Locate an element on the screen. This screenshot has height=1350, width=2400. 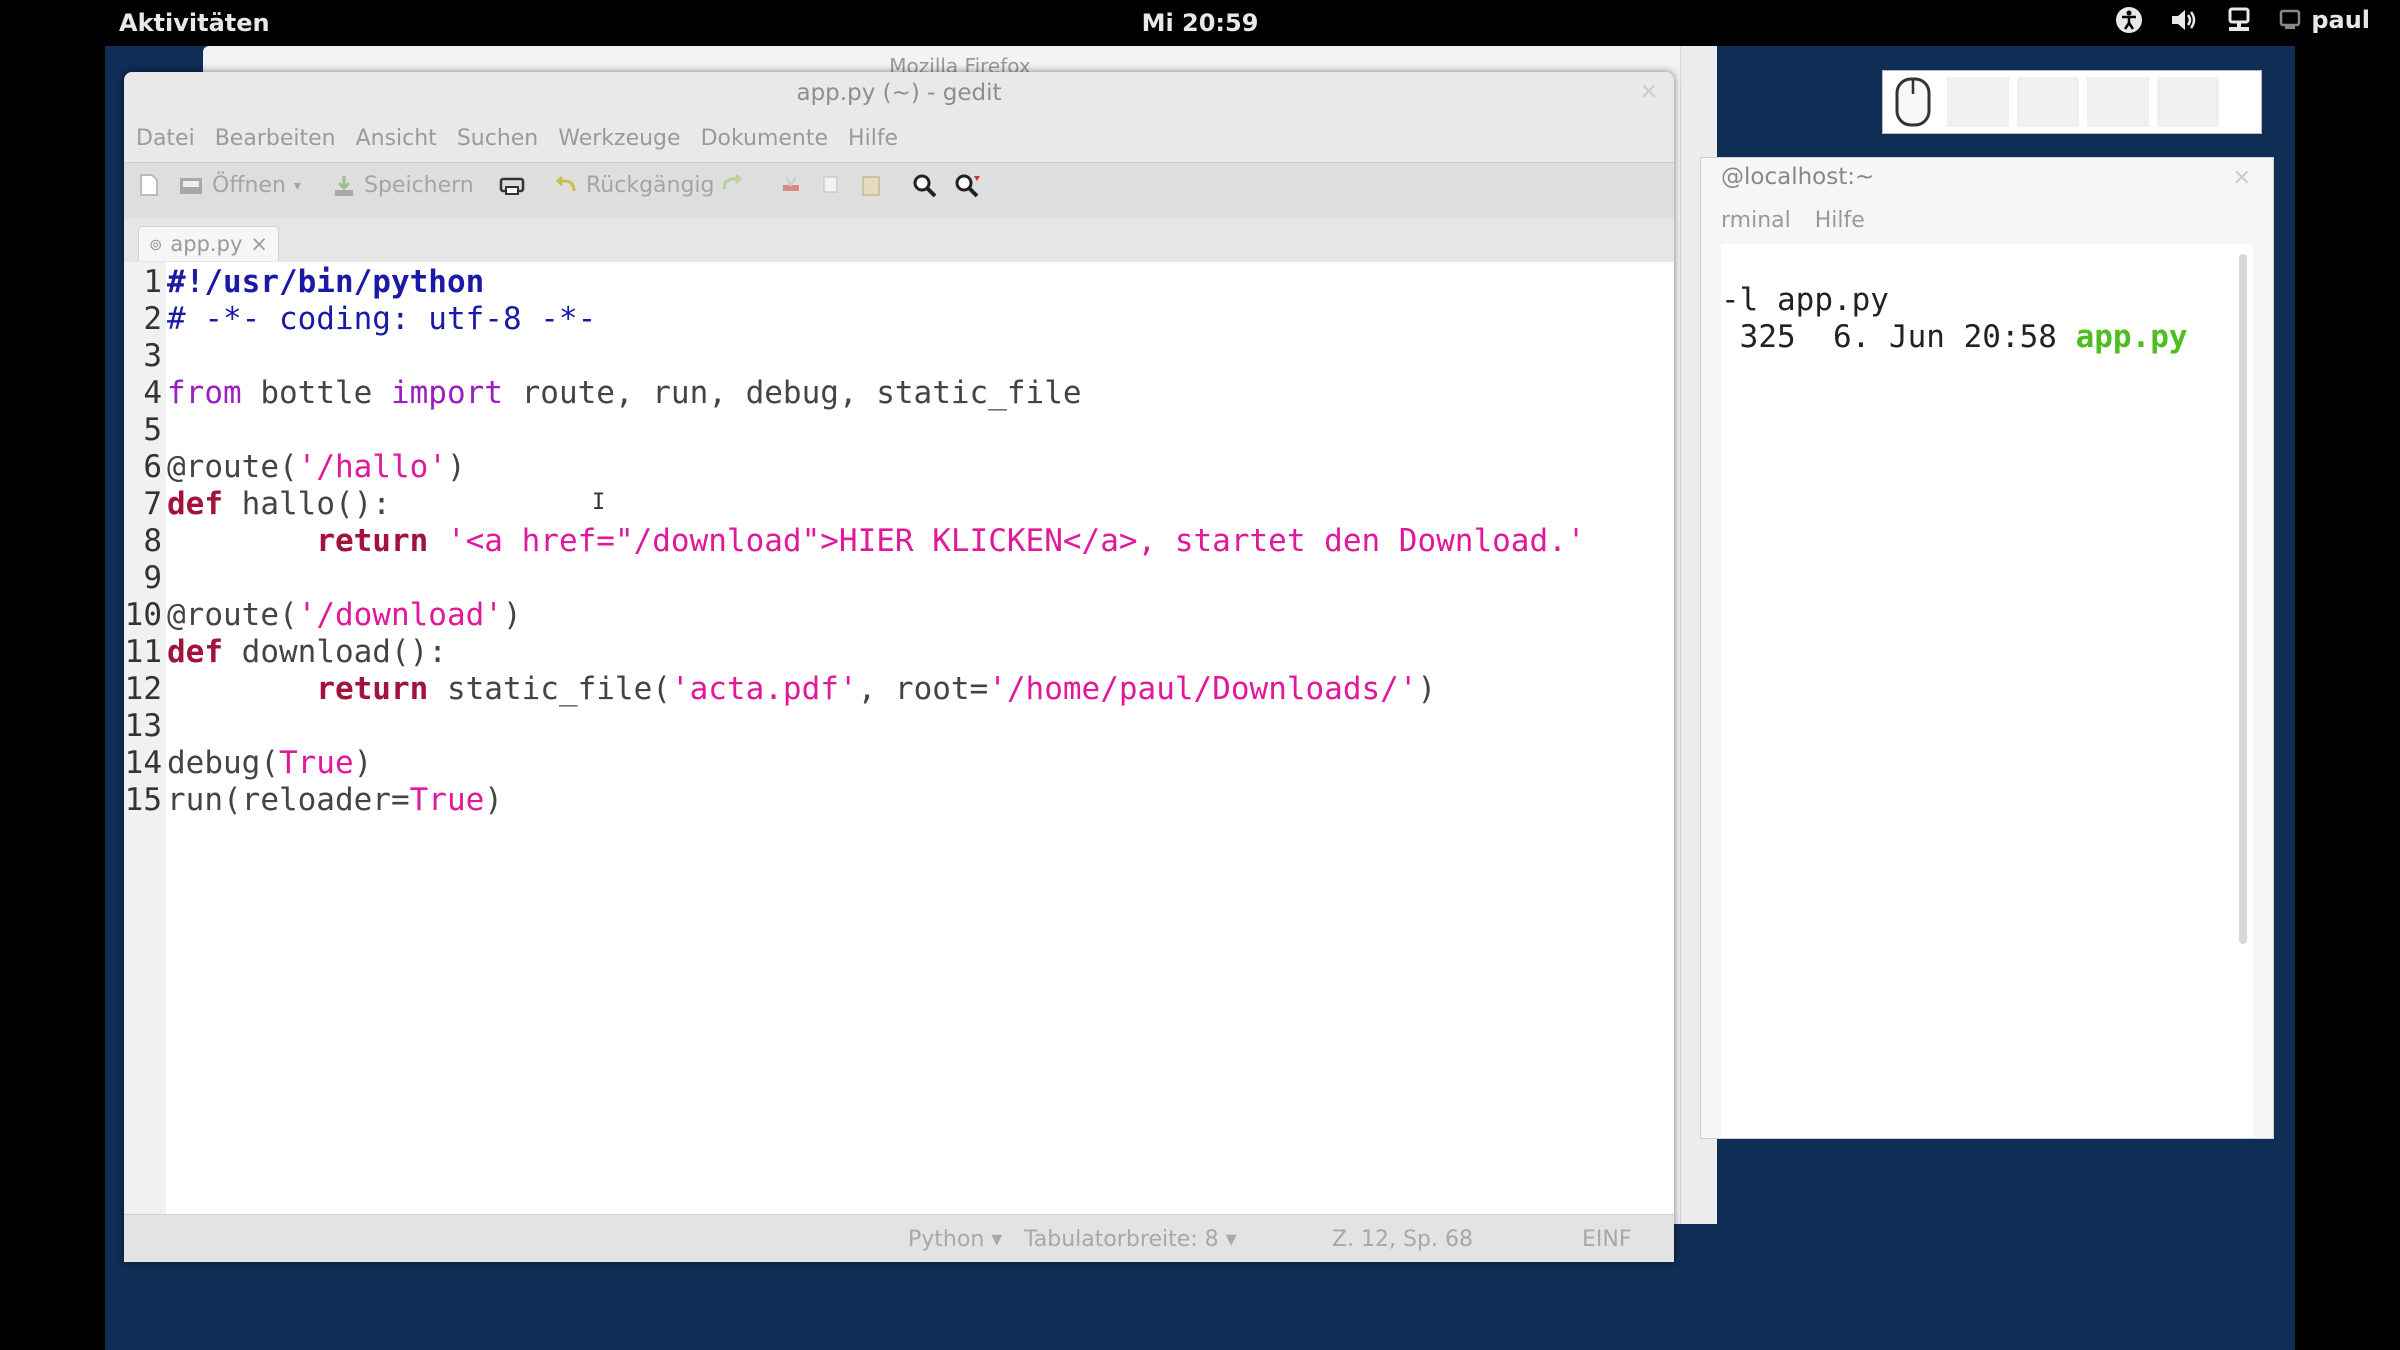
cursor-position: Z. 12, Sp. 68 is located at coordinates (1402, 1239).